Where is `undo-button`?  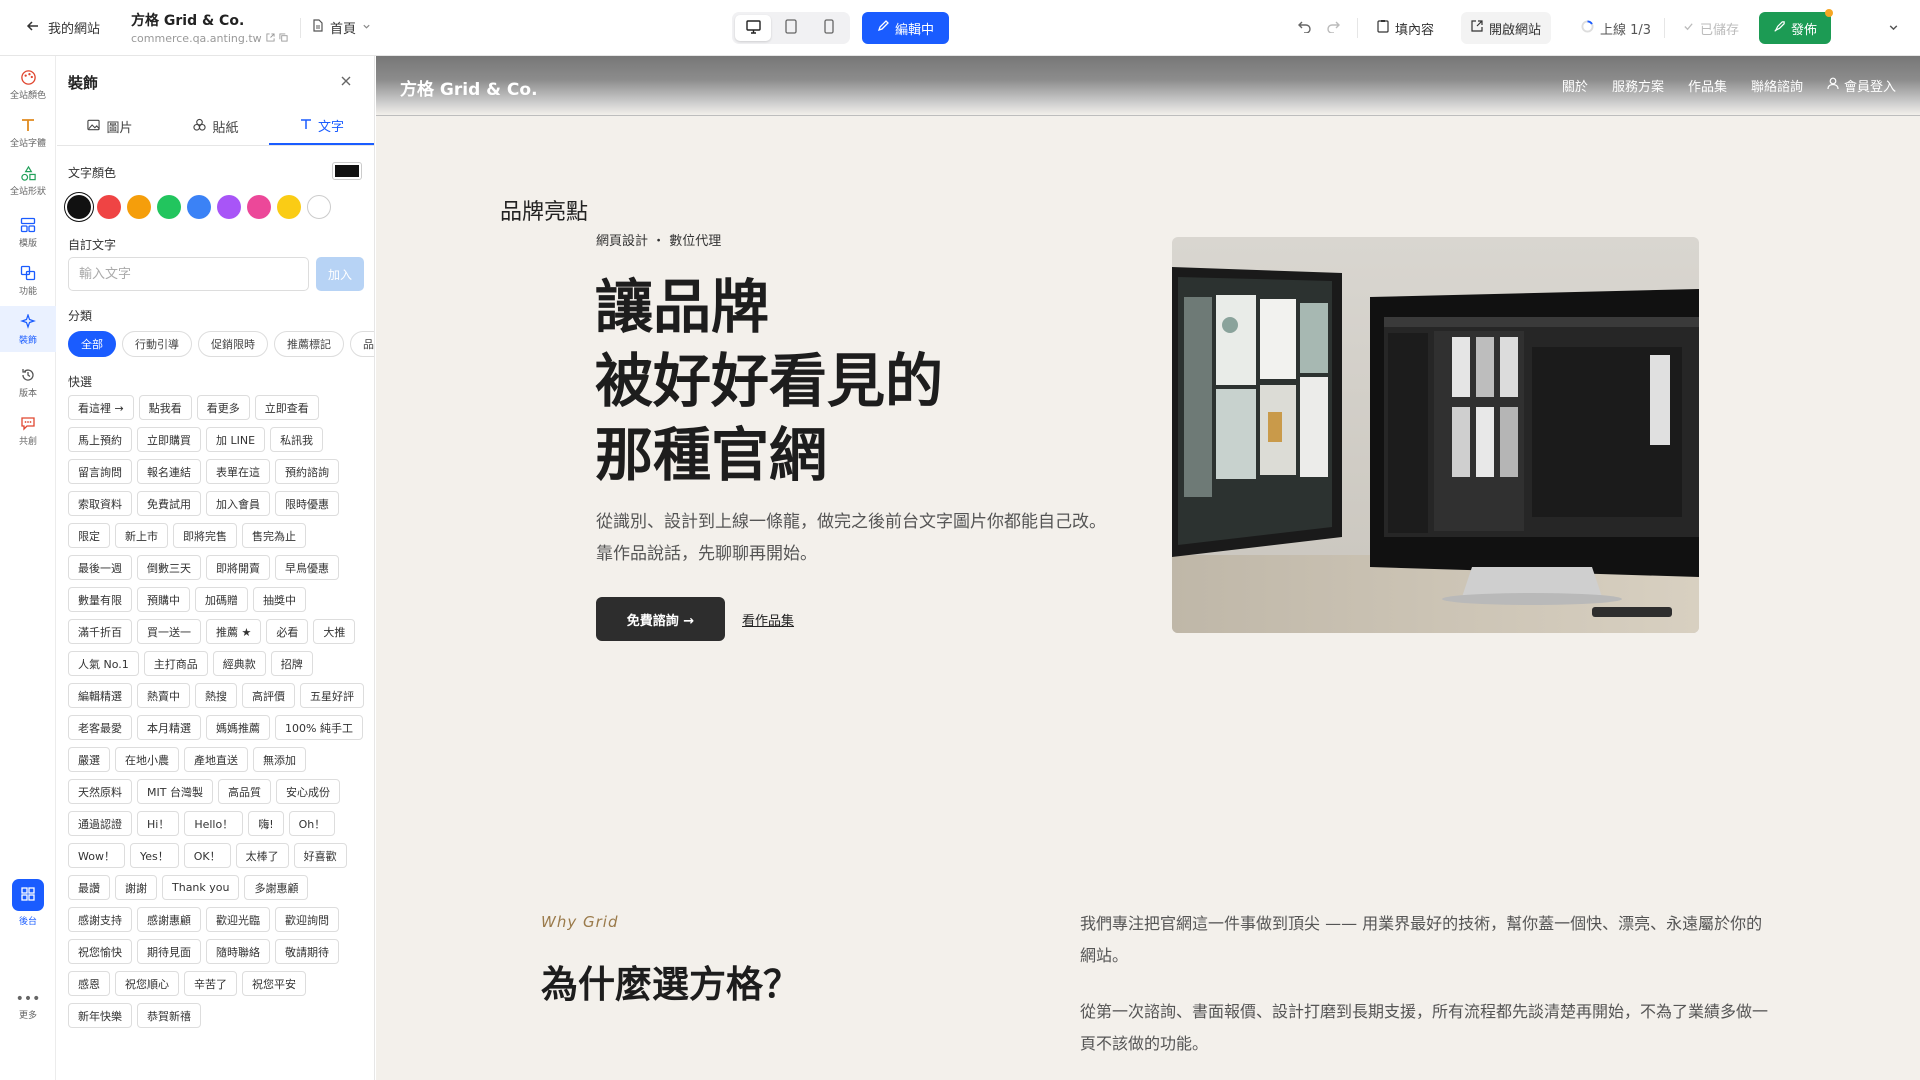
undo-button is located at coordinates (1304, 27).